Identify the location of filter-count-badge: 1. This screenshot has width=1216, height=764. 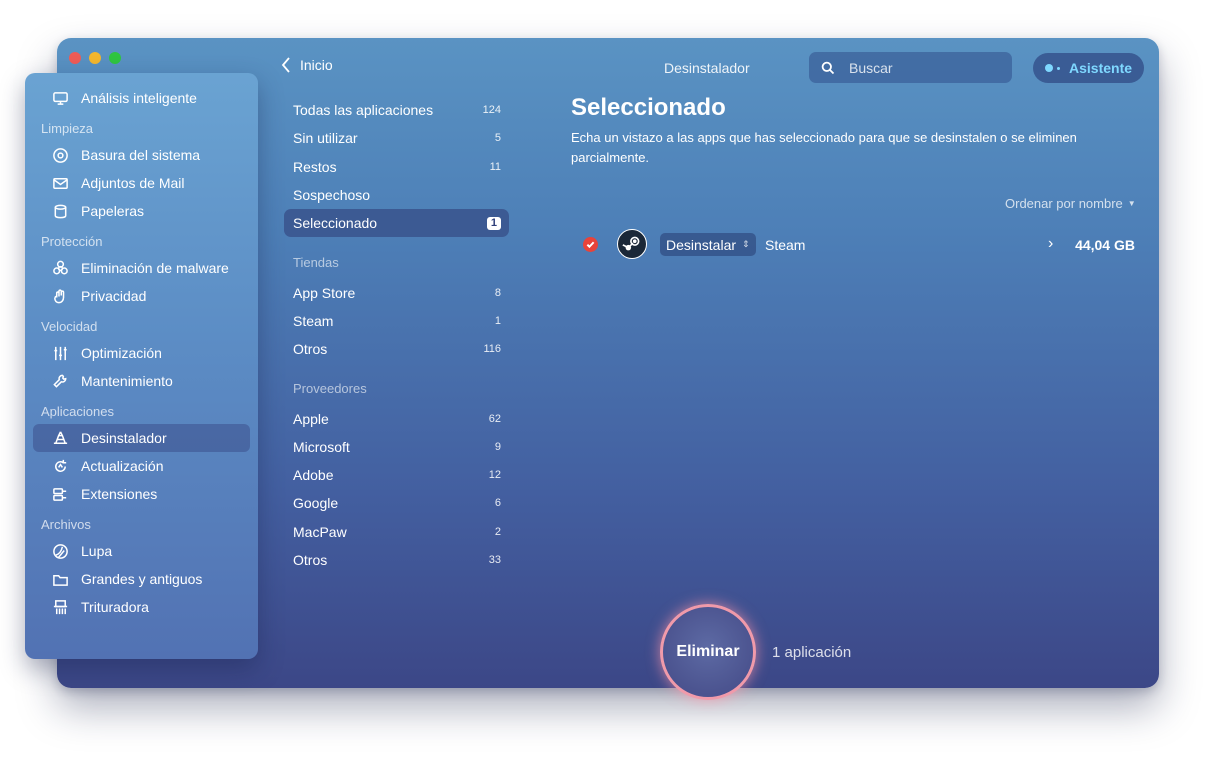
(493, 223).